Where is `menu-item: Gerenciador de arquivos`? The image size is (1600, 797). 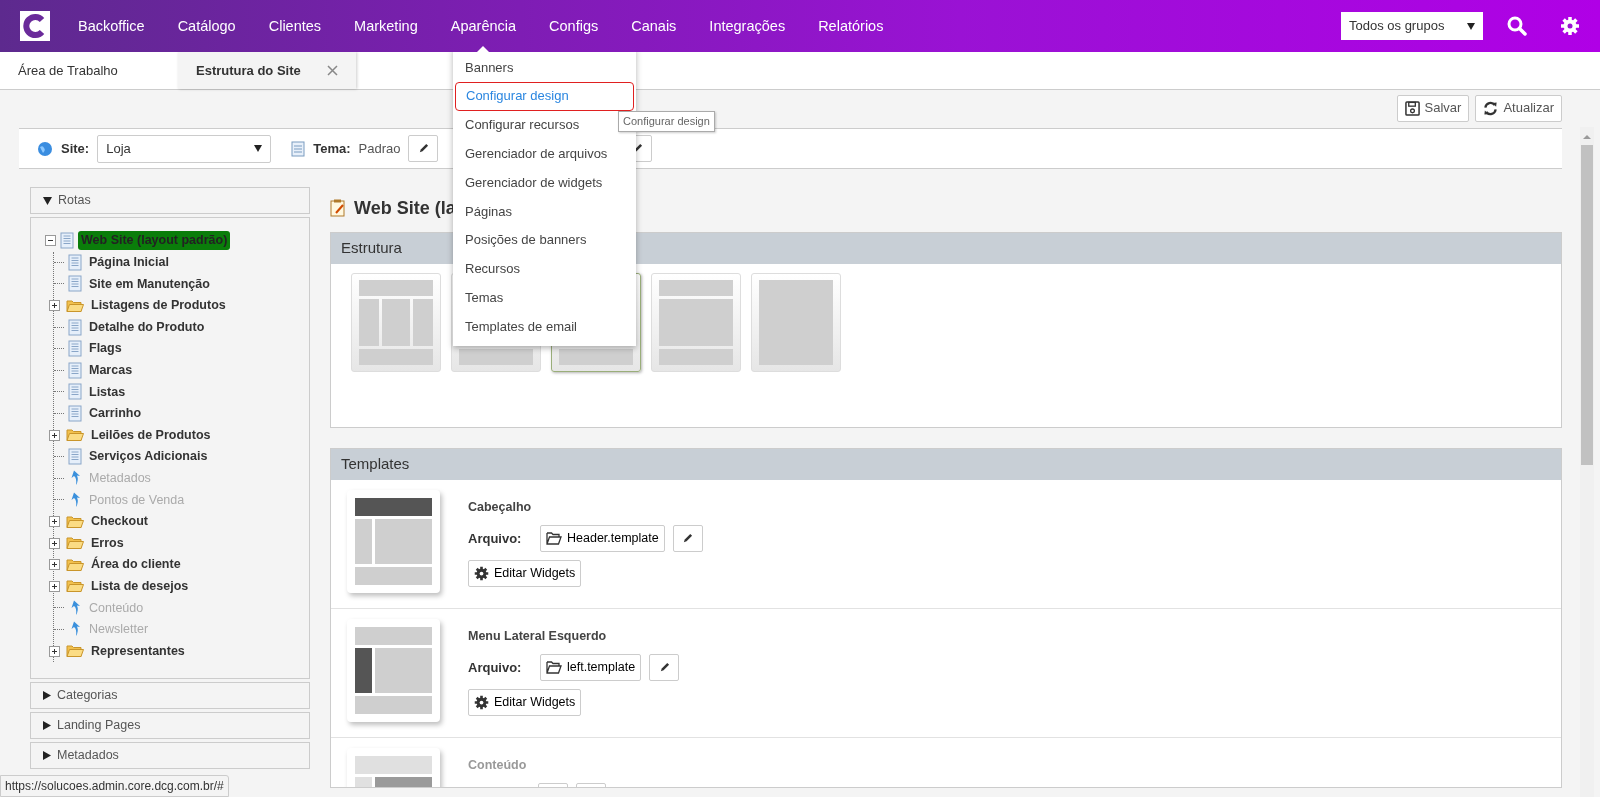 menu-item: Gerenciador de arquivos is located at coordinates (544, 154).